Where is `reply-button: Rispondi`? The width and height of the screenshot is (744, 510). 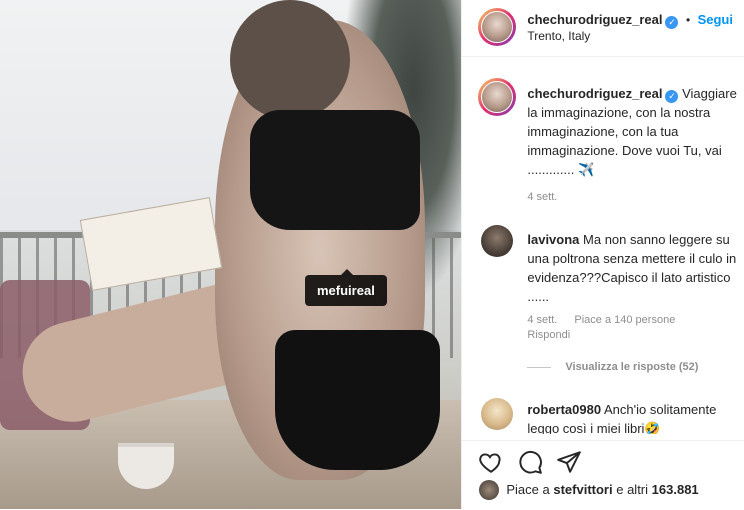
reply-button: Rispondi is located at coordinates (548, 335).